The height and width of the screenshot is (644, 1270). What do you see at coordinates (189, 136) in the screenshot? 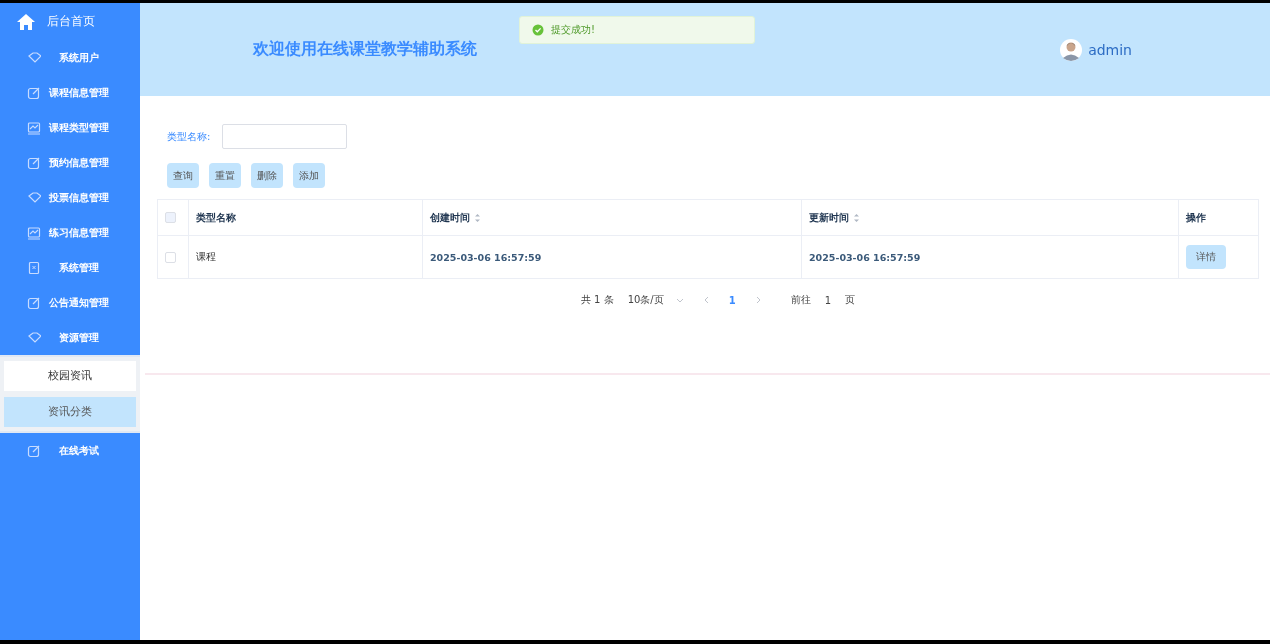
I see `field-label: 类型名称:` at bounding box center [189, 136].